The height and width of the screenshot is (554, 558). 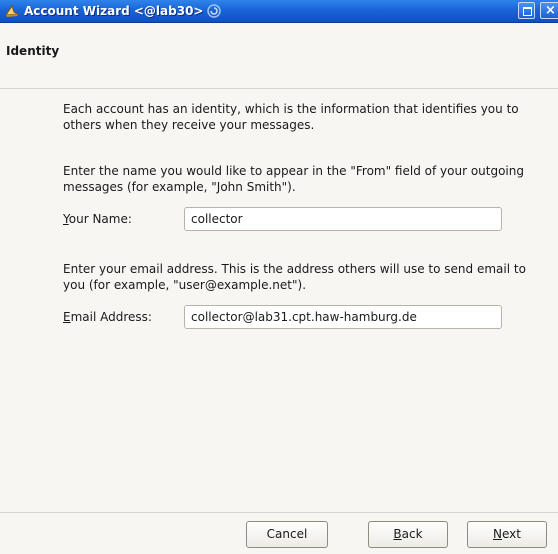 I want to click on page-header: Identity, so click(x=279, y=56).